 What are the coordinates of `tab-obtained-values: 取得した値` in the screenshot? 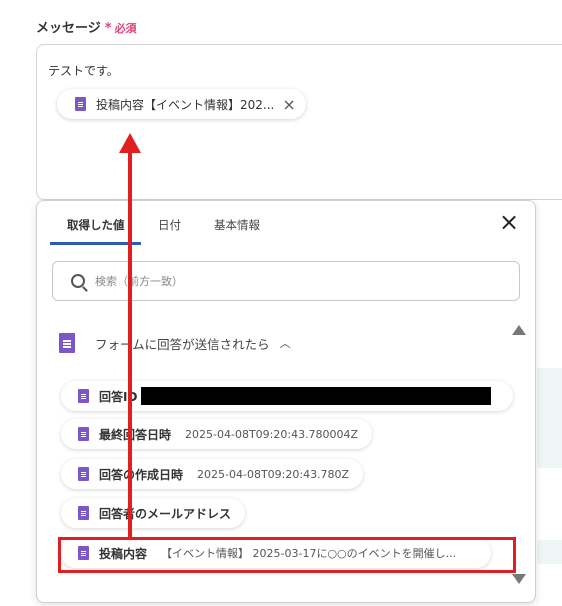 It's located at (96, 225).